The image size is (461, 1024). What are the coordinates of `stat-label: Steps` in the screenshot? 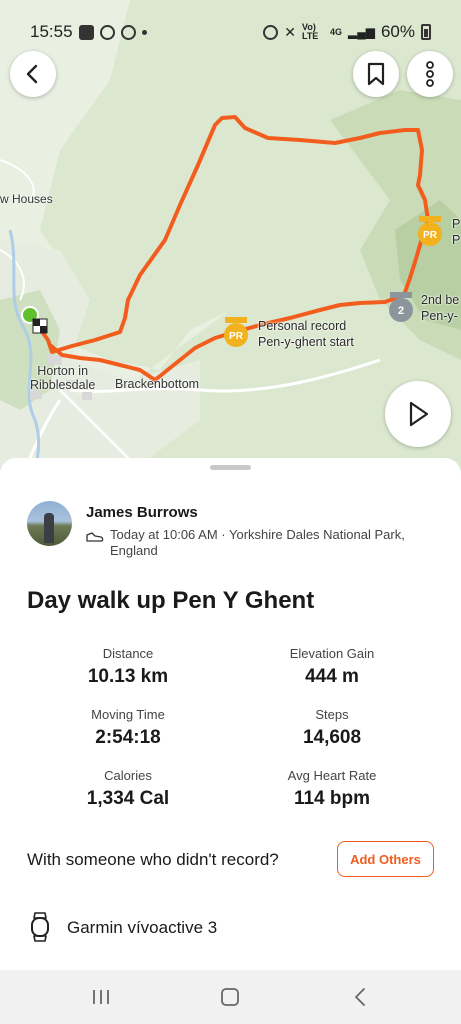 It's located at (332, 714).